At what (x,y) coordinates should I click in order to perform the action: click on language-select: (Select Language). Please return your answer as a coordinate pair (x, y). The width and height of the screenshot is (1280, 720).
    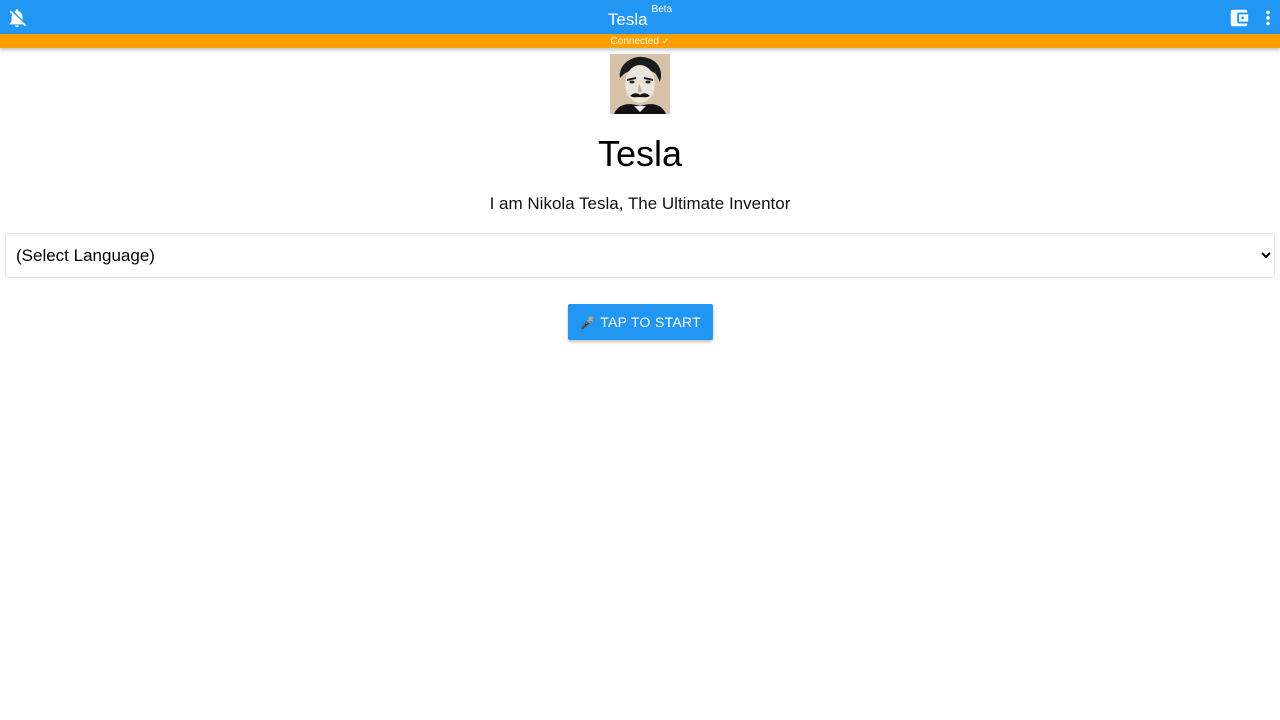
    Looking at the image, I should click on (640, 255).